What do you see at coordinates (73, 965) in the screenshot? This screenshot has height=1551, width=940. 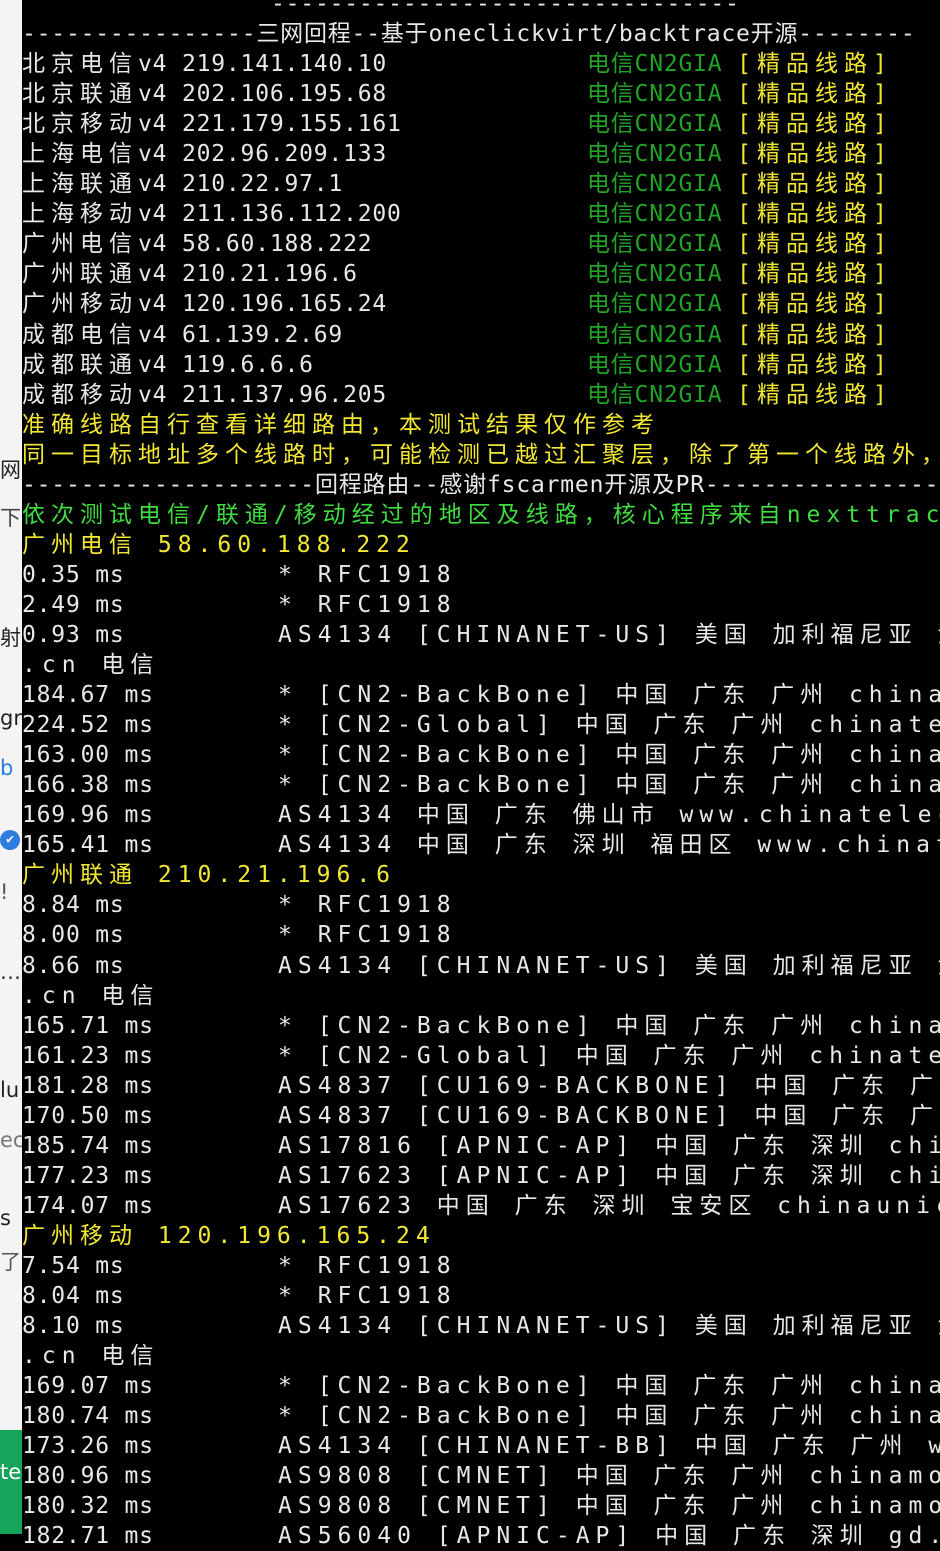 I see `hop-latency: 8.66 ms` at bounding box center [73, 965].